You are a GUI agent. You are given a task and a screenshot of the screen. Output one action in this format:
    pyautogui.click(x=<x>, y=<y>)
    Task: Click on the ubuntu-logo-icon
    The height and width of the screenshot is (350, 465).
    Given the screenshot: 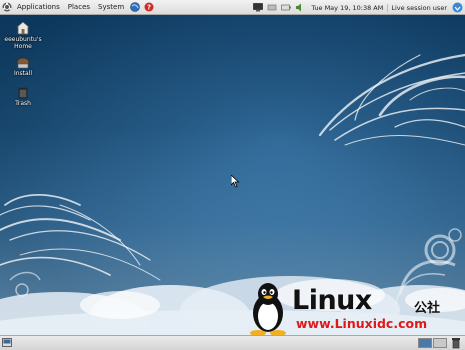 What is the action you would take?
    pyautogui.click(x=7, y=7)
    